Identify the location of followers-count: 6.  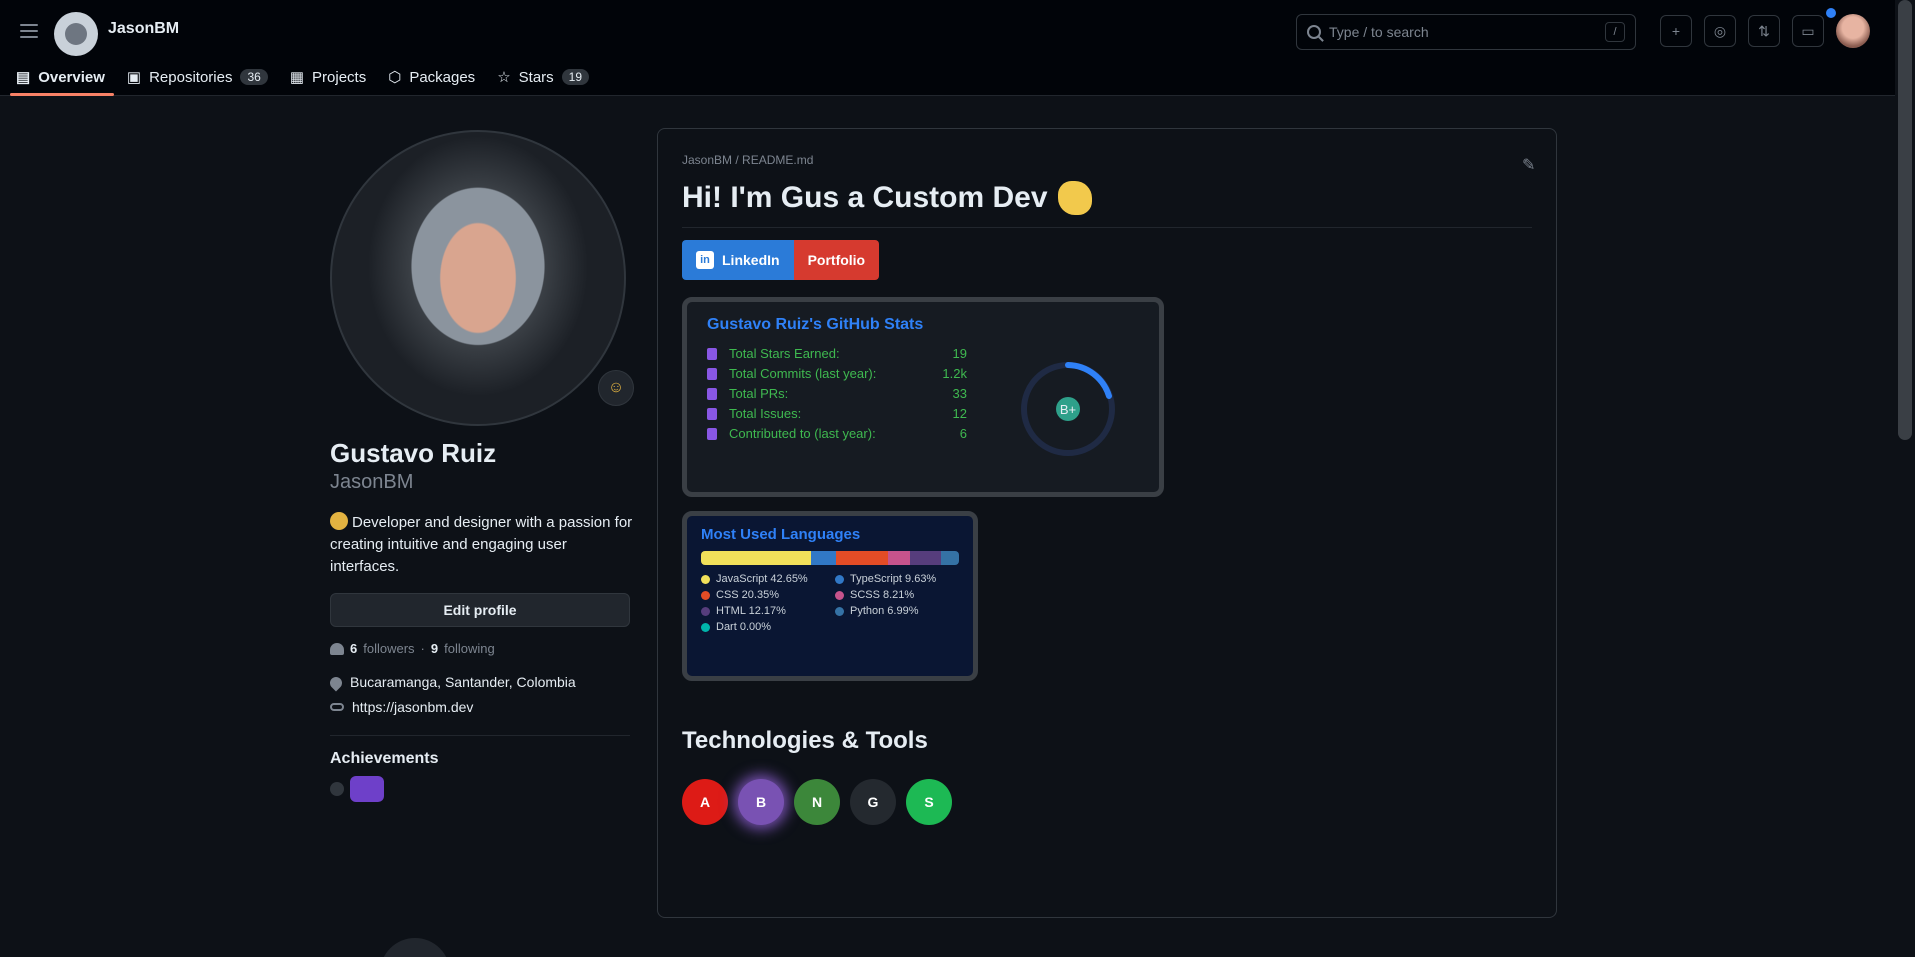
(353, 648).